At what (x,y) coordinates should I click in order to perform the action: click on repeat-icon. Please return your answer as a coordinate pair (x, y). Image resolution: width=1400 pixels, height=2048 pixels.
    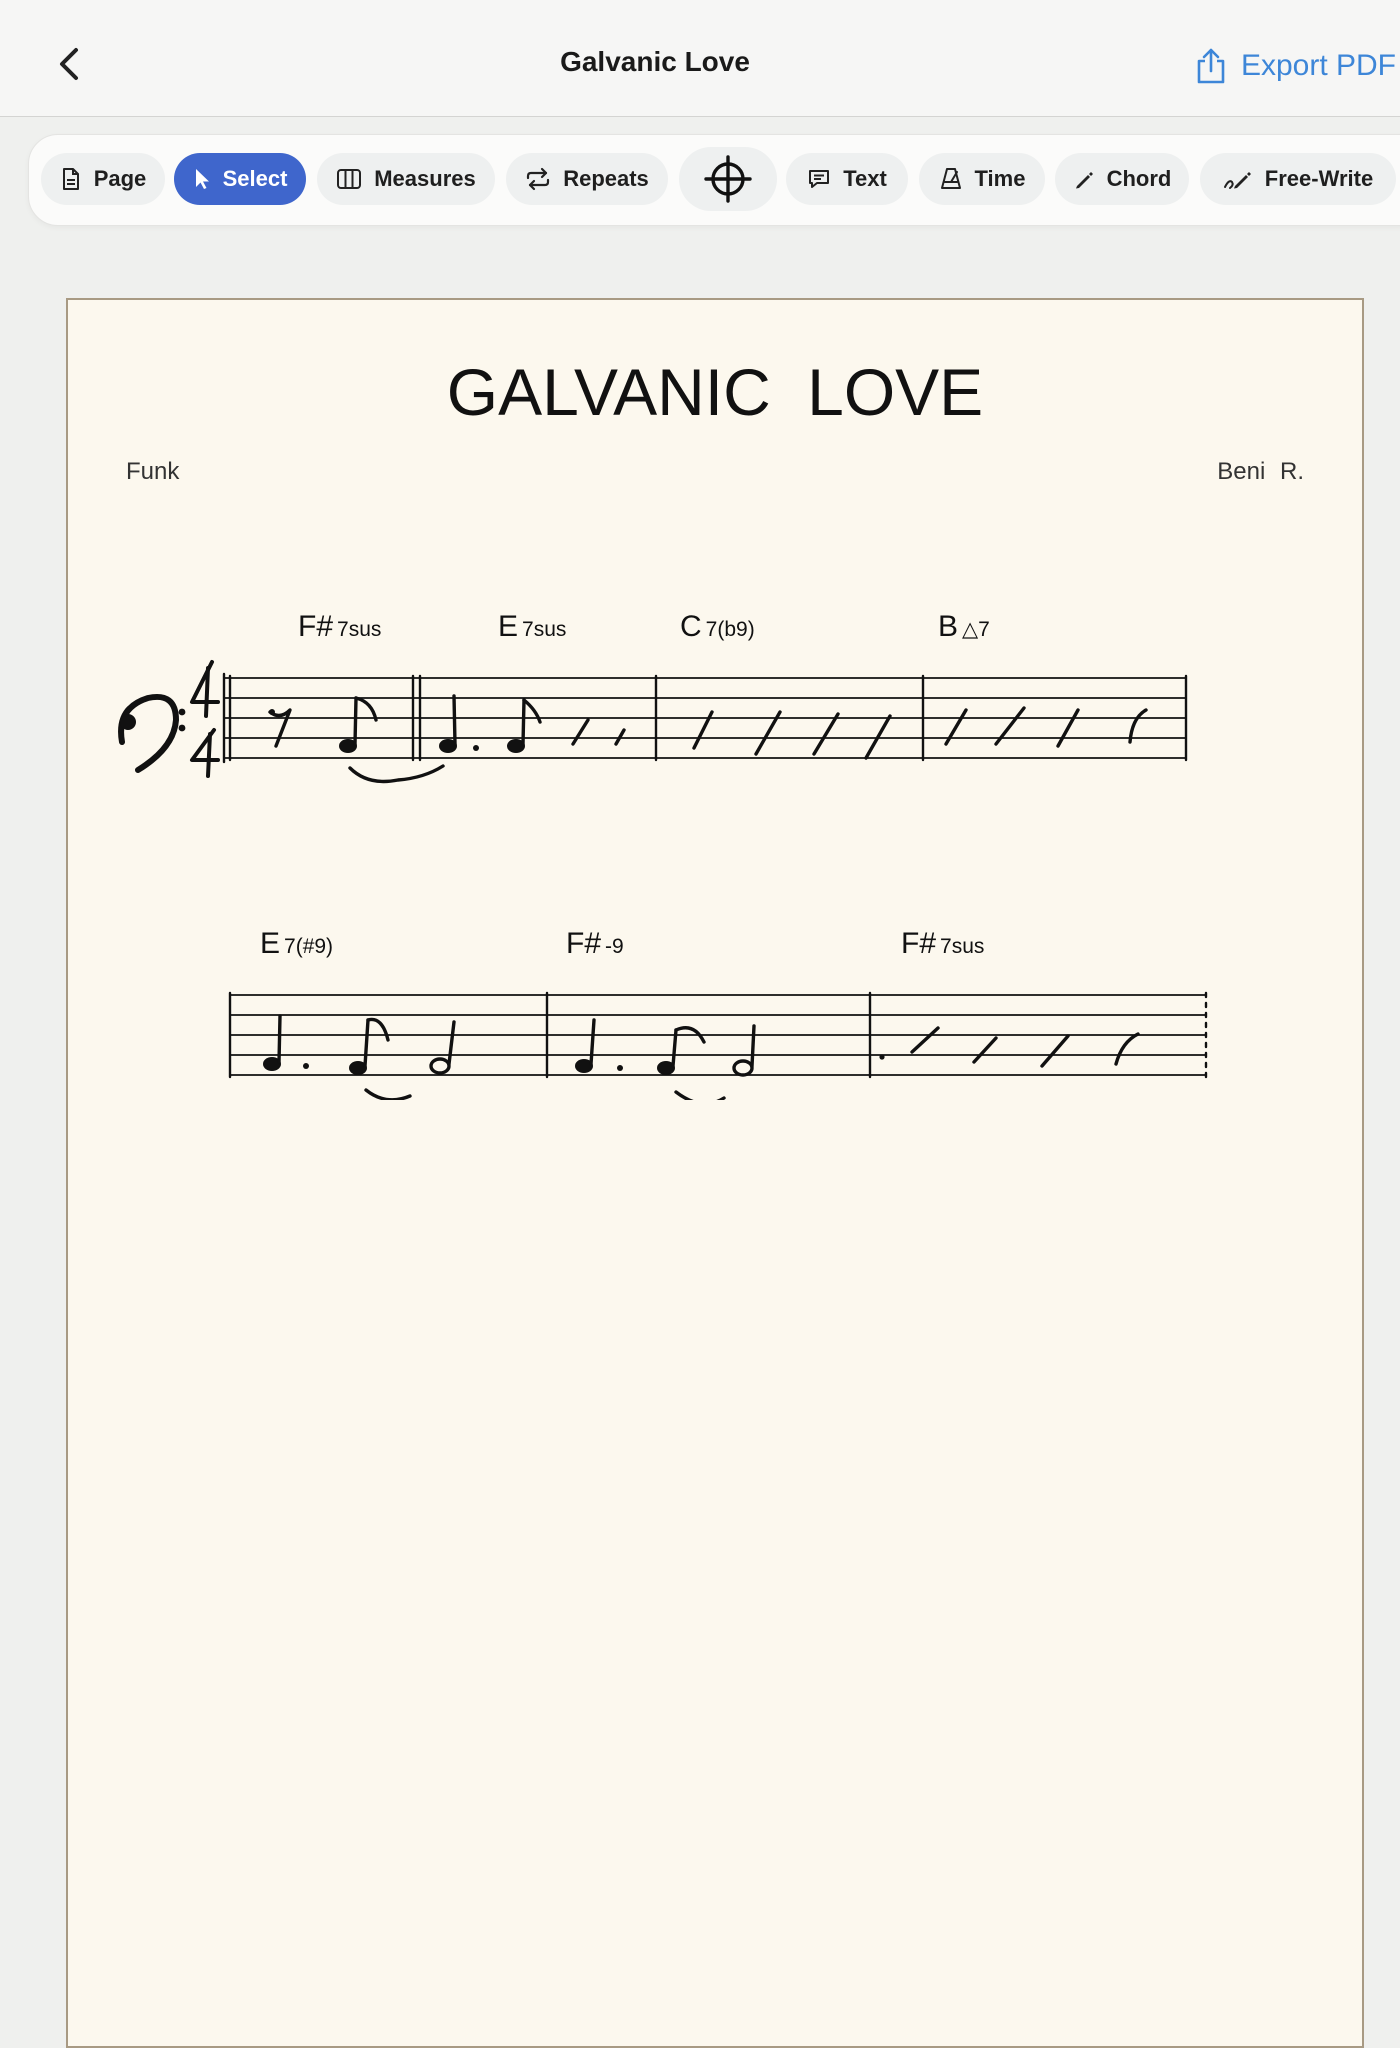
    Looking at the image, I should click on (538, 179).